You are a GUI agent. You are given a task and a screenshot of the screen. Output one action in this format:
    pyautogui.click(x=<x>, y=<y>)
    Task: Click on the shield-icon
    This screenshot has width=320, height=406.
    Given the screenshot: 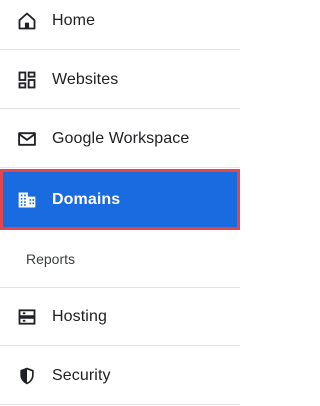 What is the action you would take?
    pyautogui.click(x=27, y=376)
    